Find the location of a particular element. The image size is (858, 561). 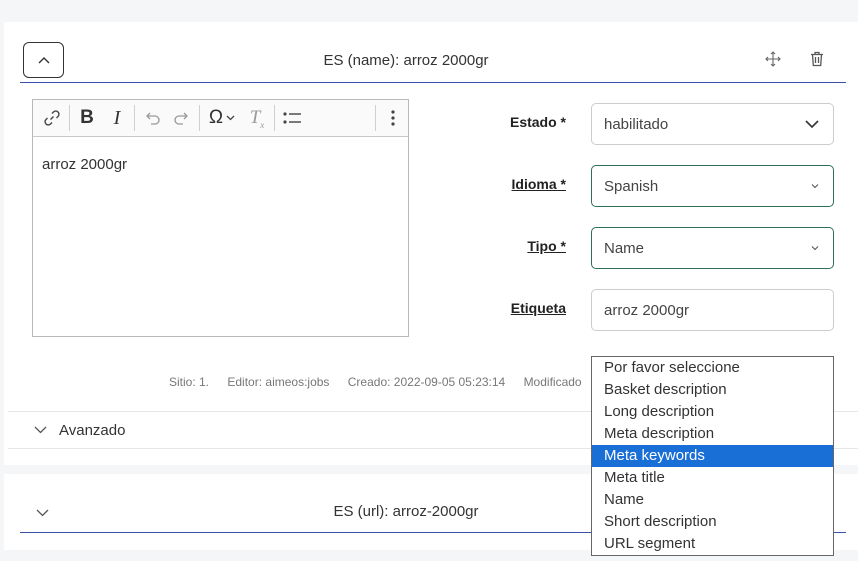

dropdown-option-selected: Meta keywords is located at coordinates (712, 456).